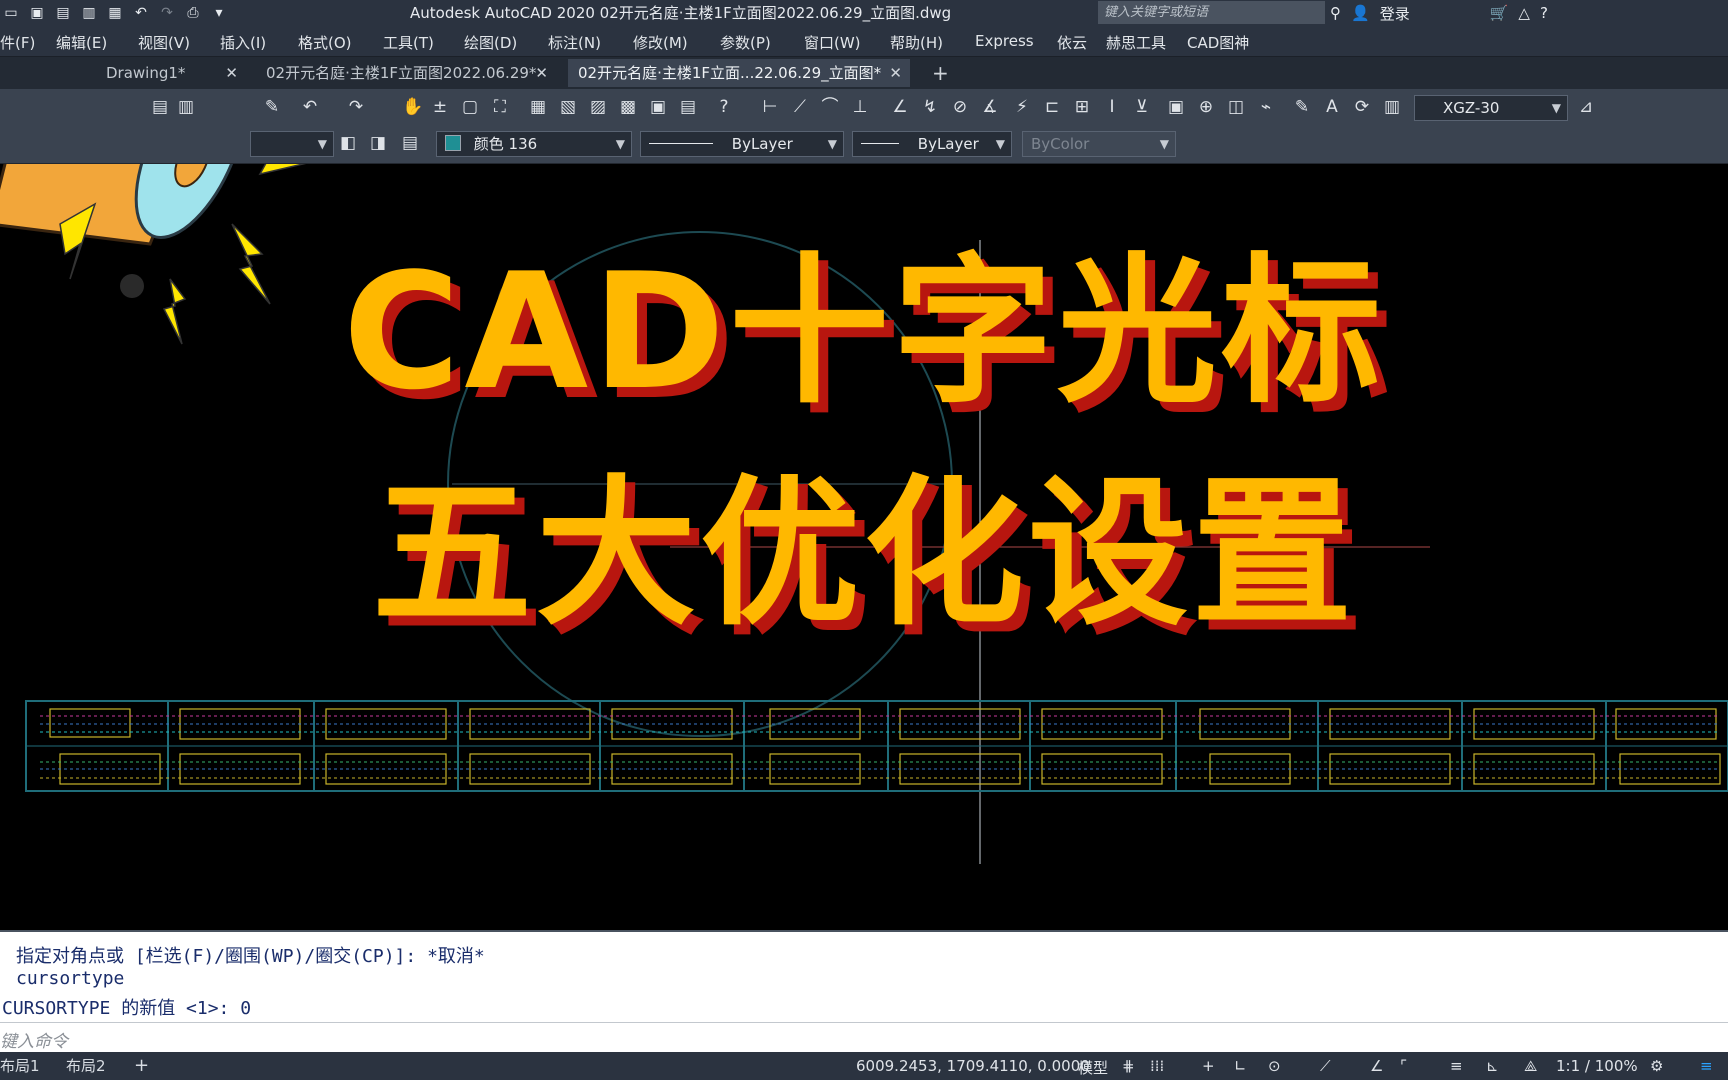 This screenshot has width=1728, height=1080. Describe the element at coordinates (164, 42) in the screenshot. I see `menu-view: 视图(V)` at that location.